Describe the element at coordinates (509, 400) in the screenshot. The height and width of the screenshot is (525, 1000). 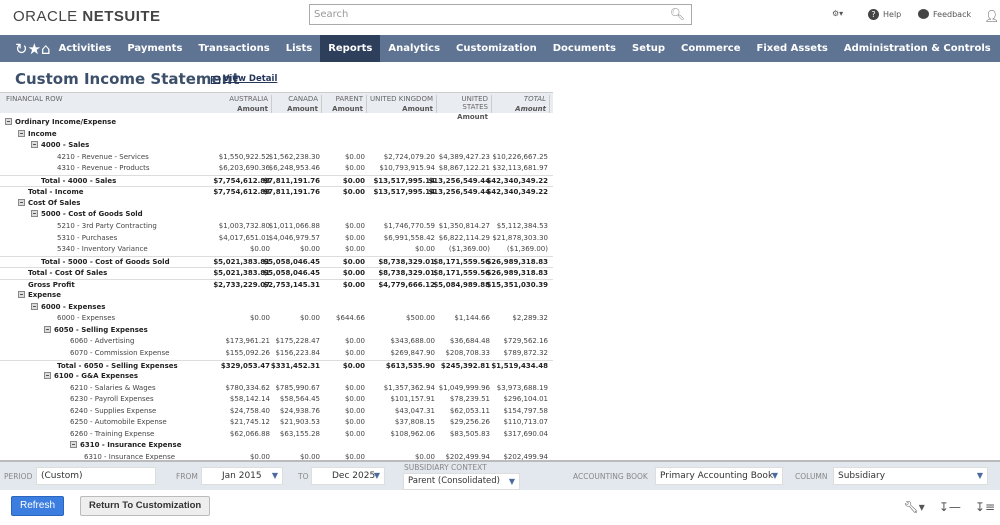
I see `cell-amount: $296,104.01` at that location.